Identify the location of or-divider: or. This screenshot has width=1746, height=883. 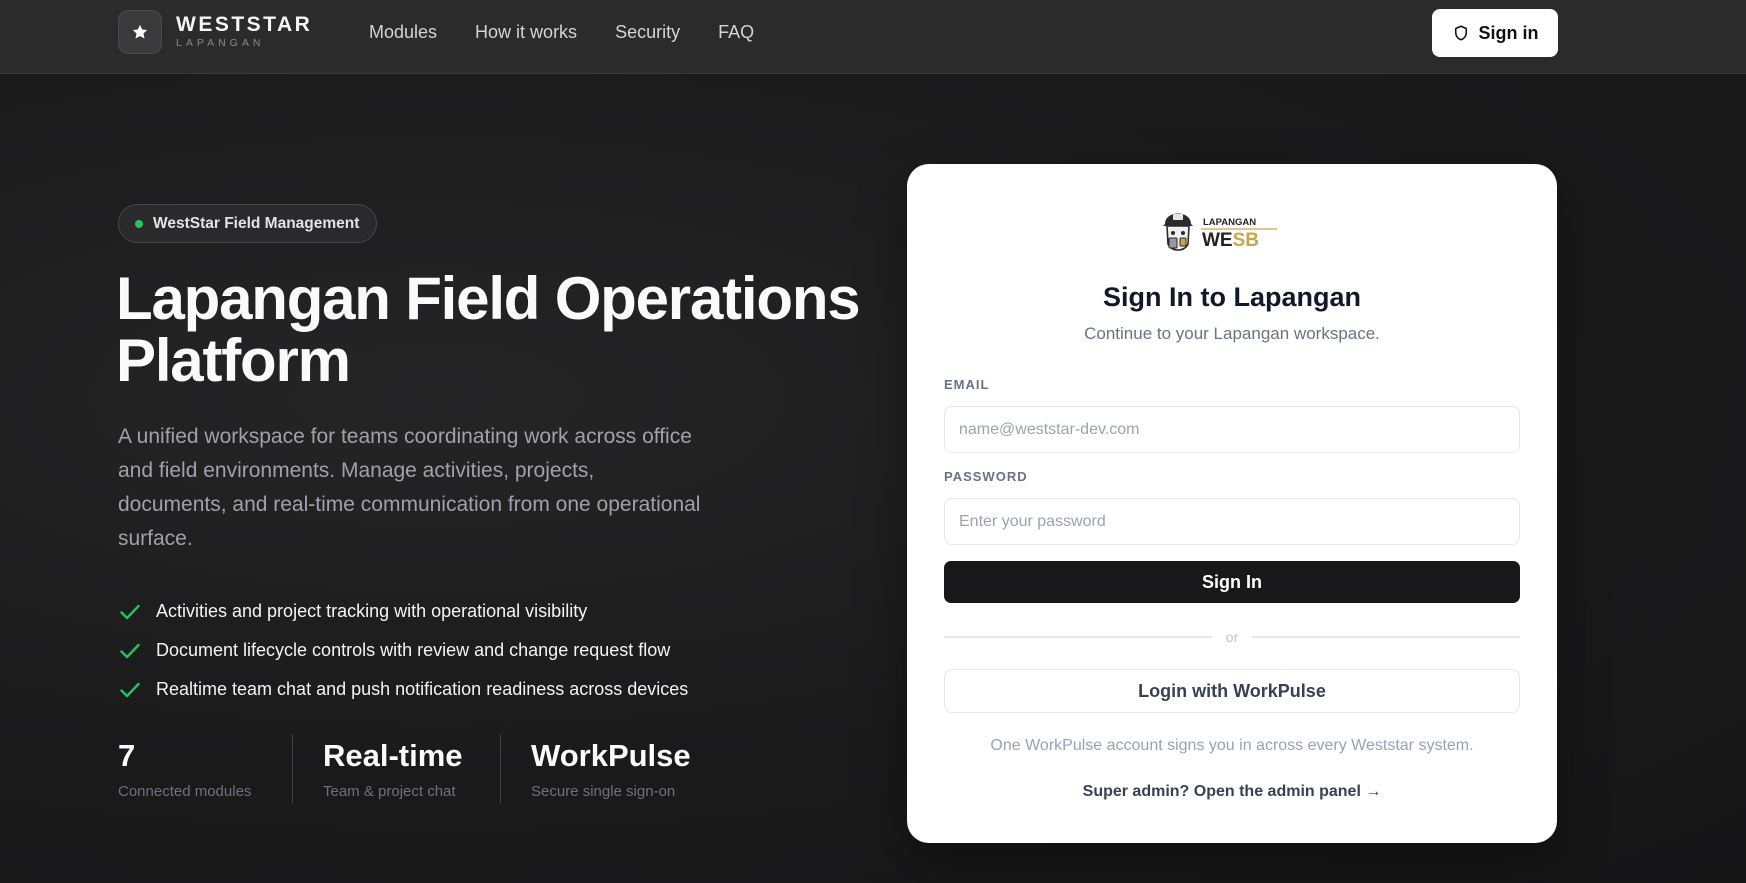
(1232, 637).